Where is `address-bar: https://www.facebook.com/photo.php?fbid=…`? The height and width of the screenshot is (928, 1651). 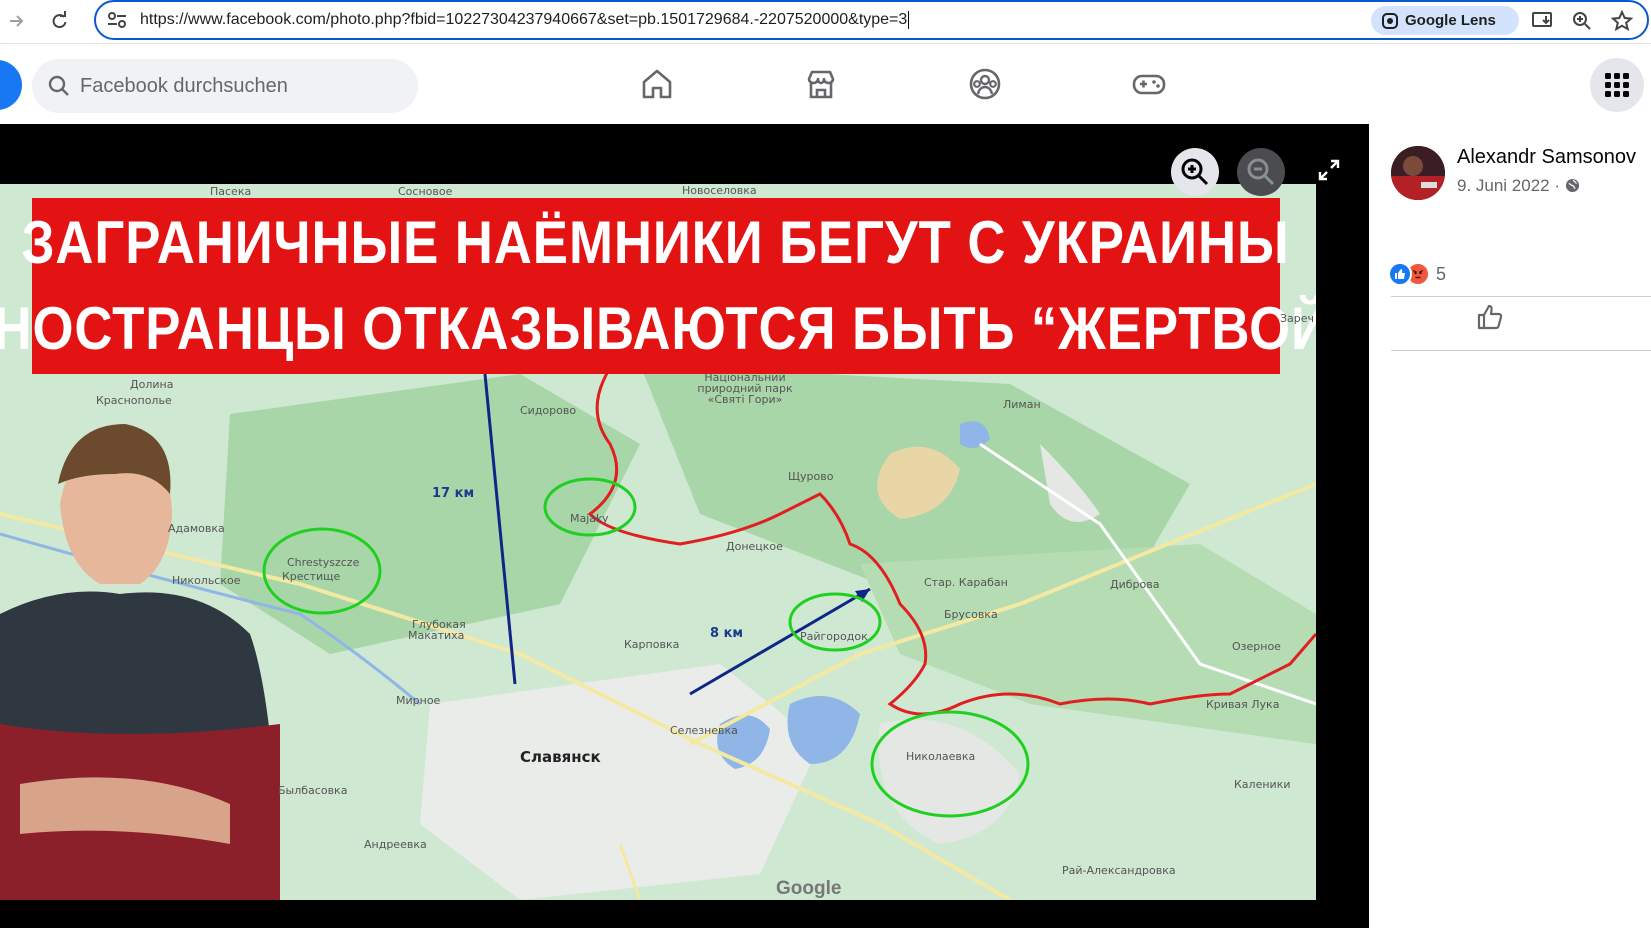 address-bar: https://www.facebook.com/photo.php?fbid=… is located at coordinates (871, 20).